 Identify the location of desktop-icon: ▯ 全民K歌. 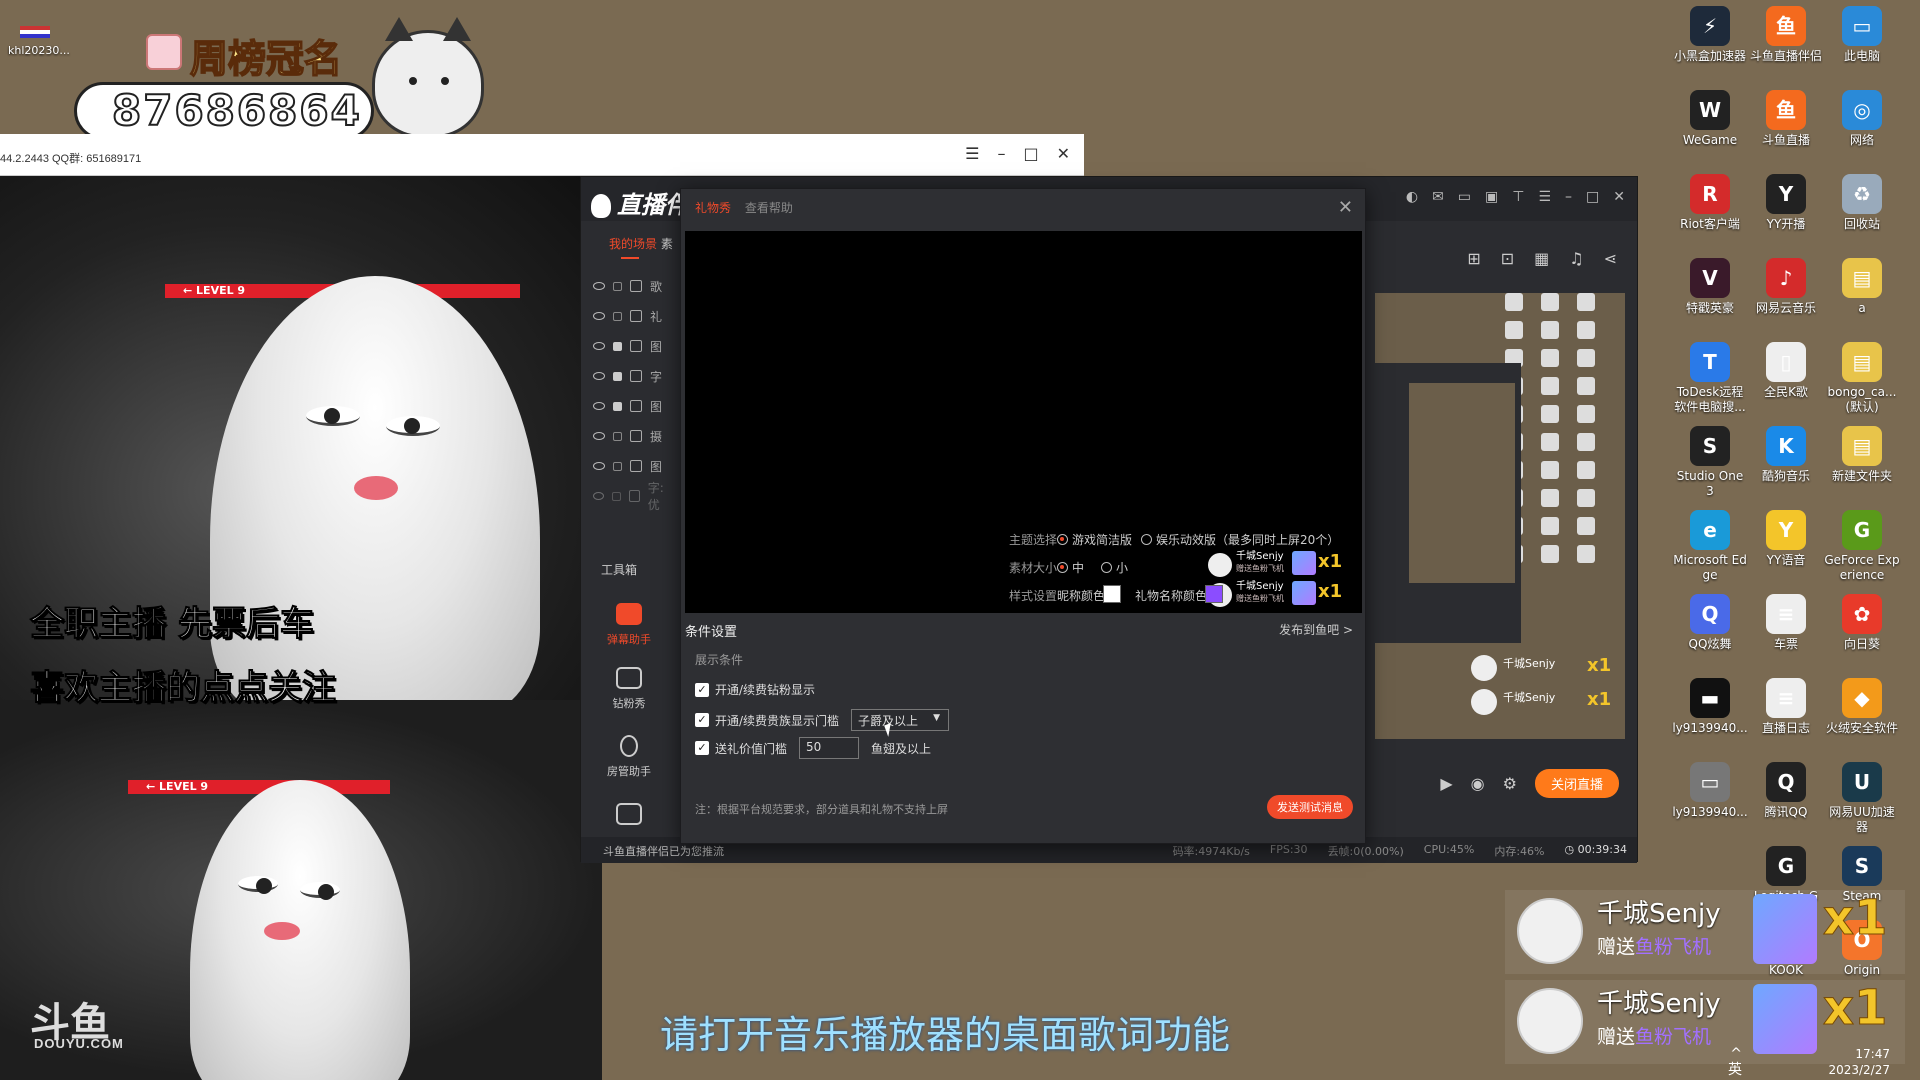
(1786, 371).